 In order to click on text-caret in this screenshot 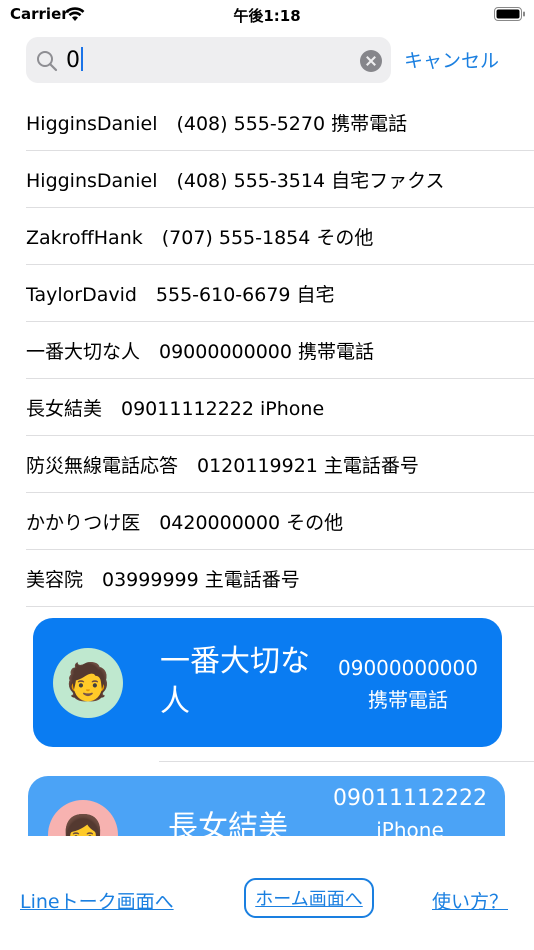, I will do `click(82, 59)`.